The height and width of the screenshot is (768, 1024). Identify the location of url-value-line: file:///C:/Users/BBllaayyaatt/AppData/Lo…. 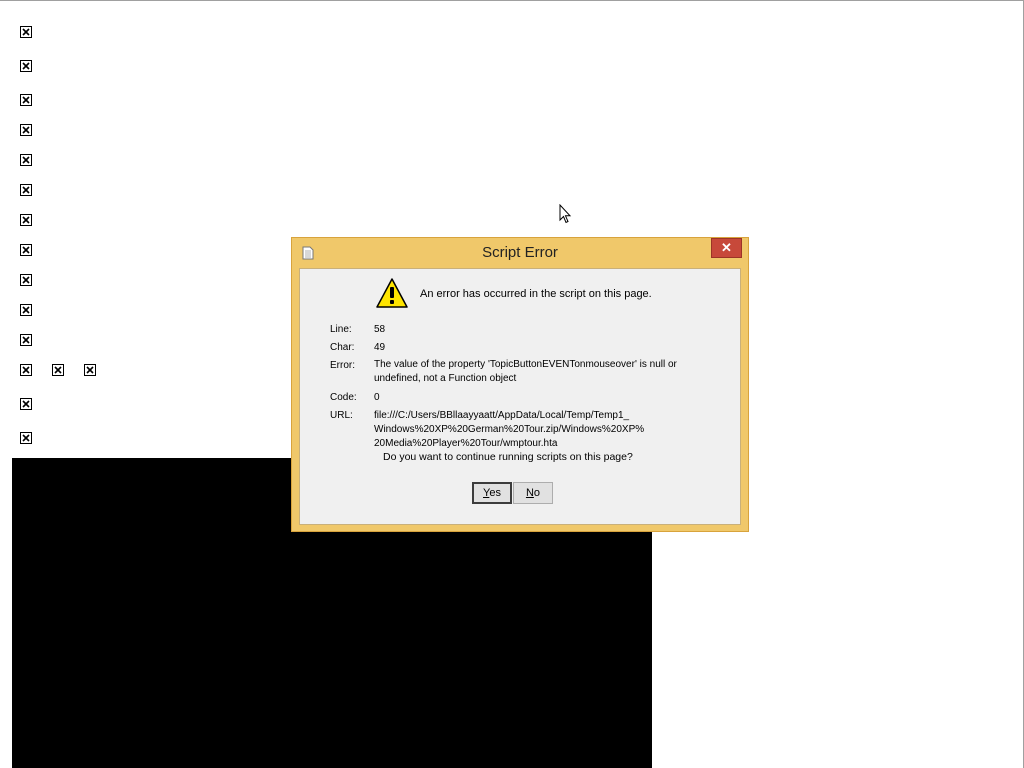
(502, 415).